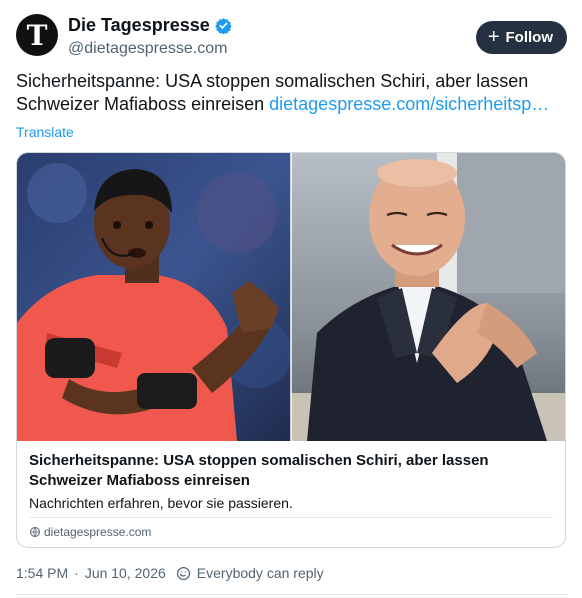  What do you see at coordinates (529, 37) in the screenshot?
I see `follow-label: Follow` at bounding box center [529, 37].